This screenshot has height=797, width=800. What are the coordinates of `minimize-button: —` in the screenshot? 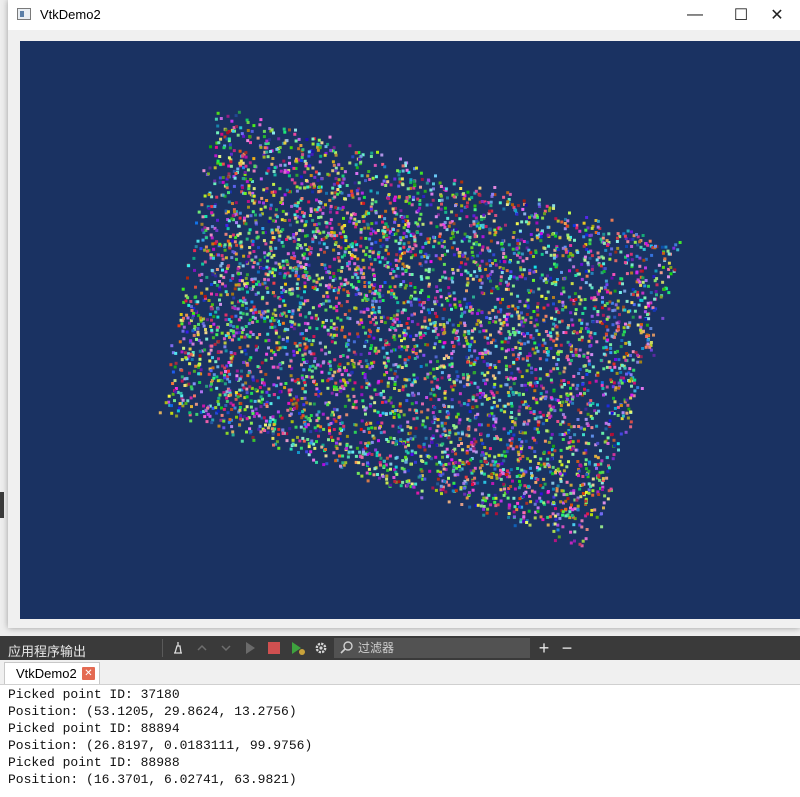 It's located at (695, 15).